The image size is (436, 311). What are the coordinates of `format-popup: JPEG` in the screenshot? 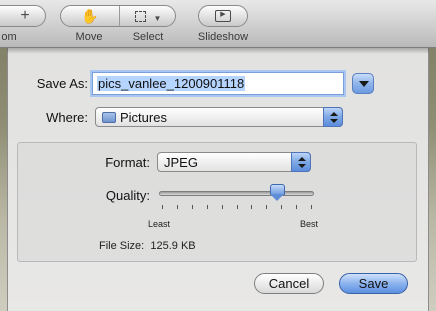 It's located at (234, 162).